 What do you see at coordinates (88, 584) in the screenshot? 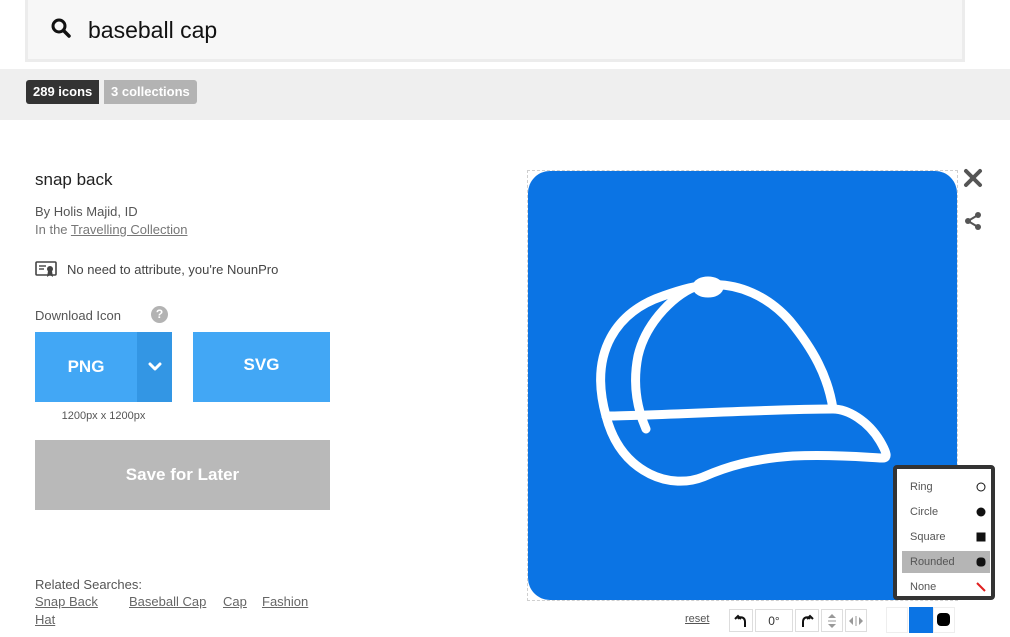
I see `related-searches-label: Related Searches:` at bounding box center [88, 584].